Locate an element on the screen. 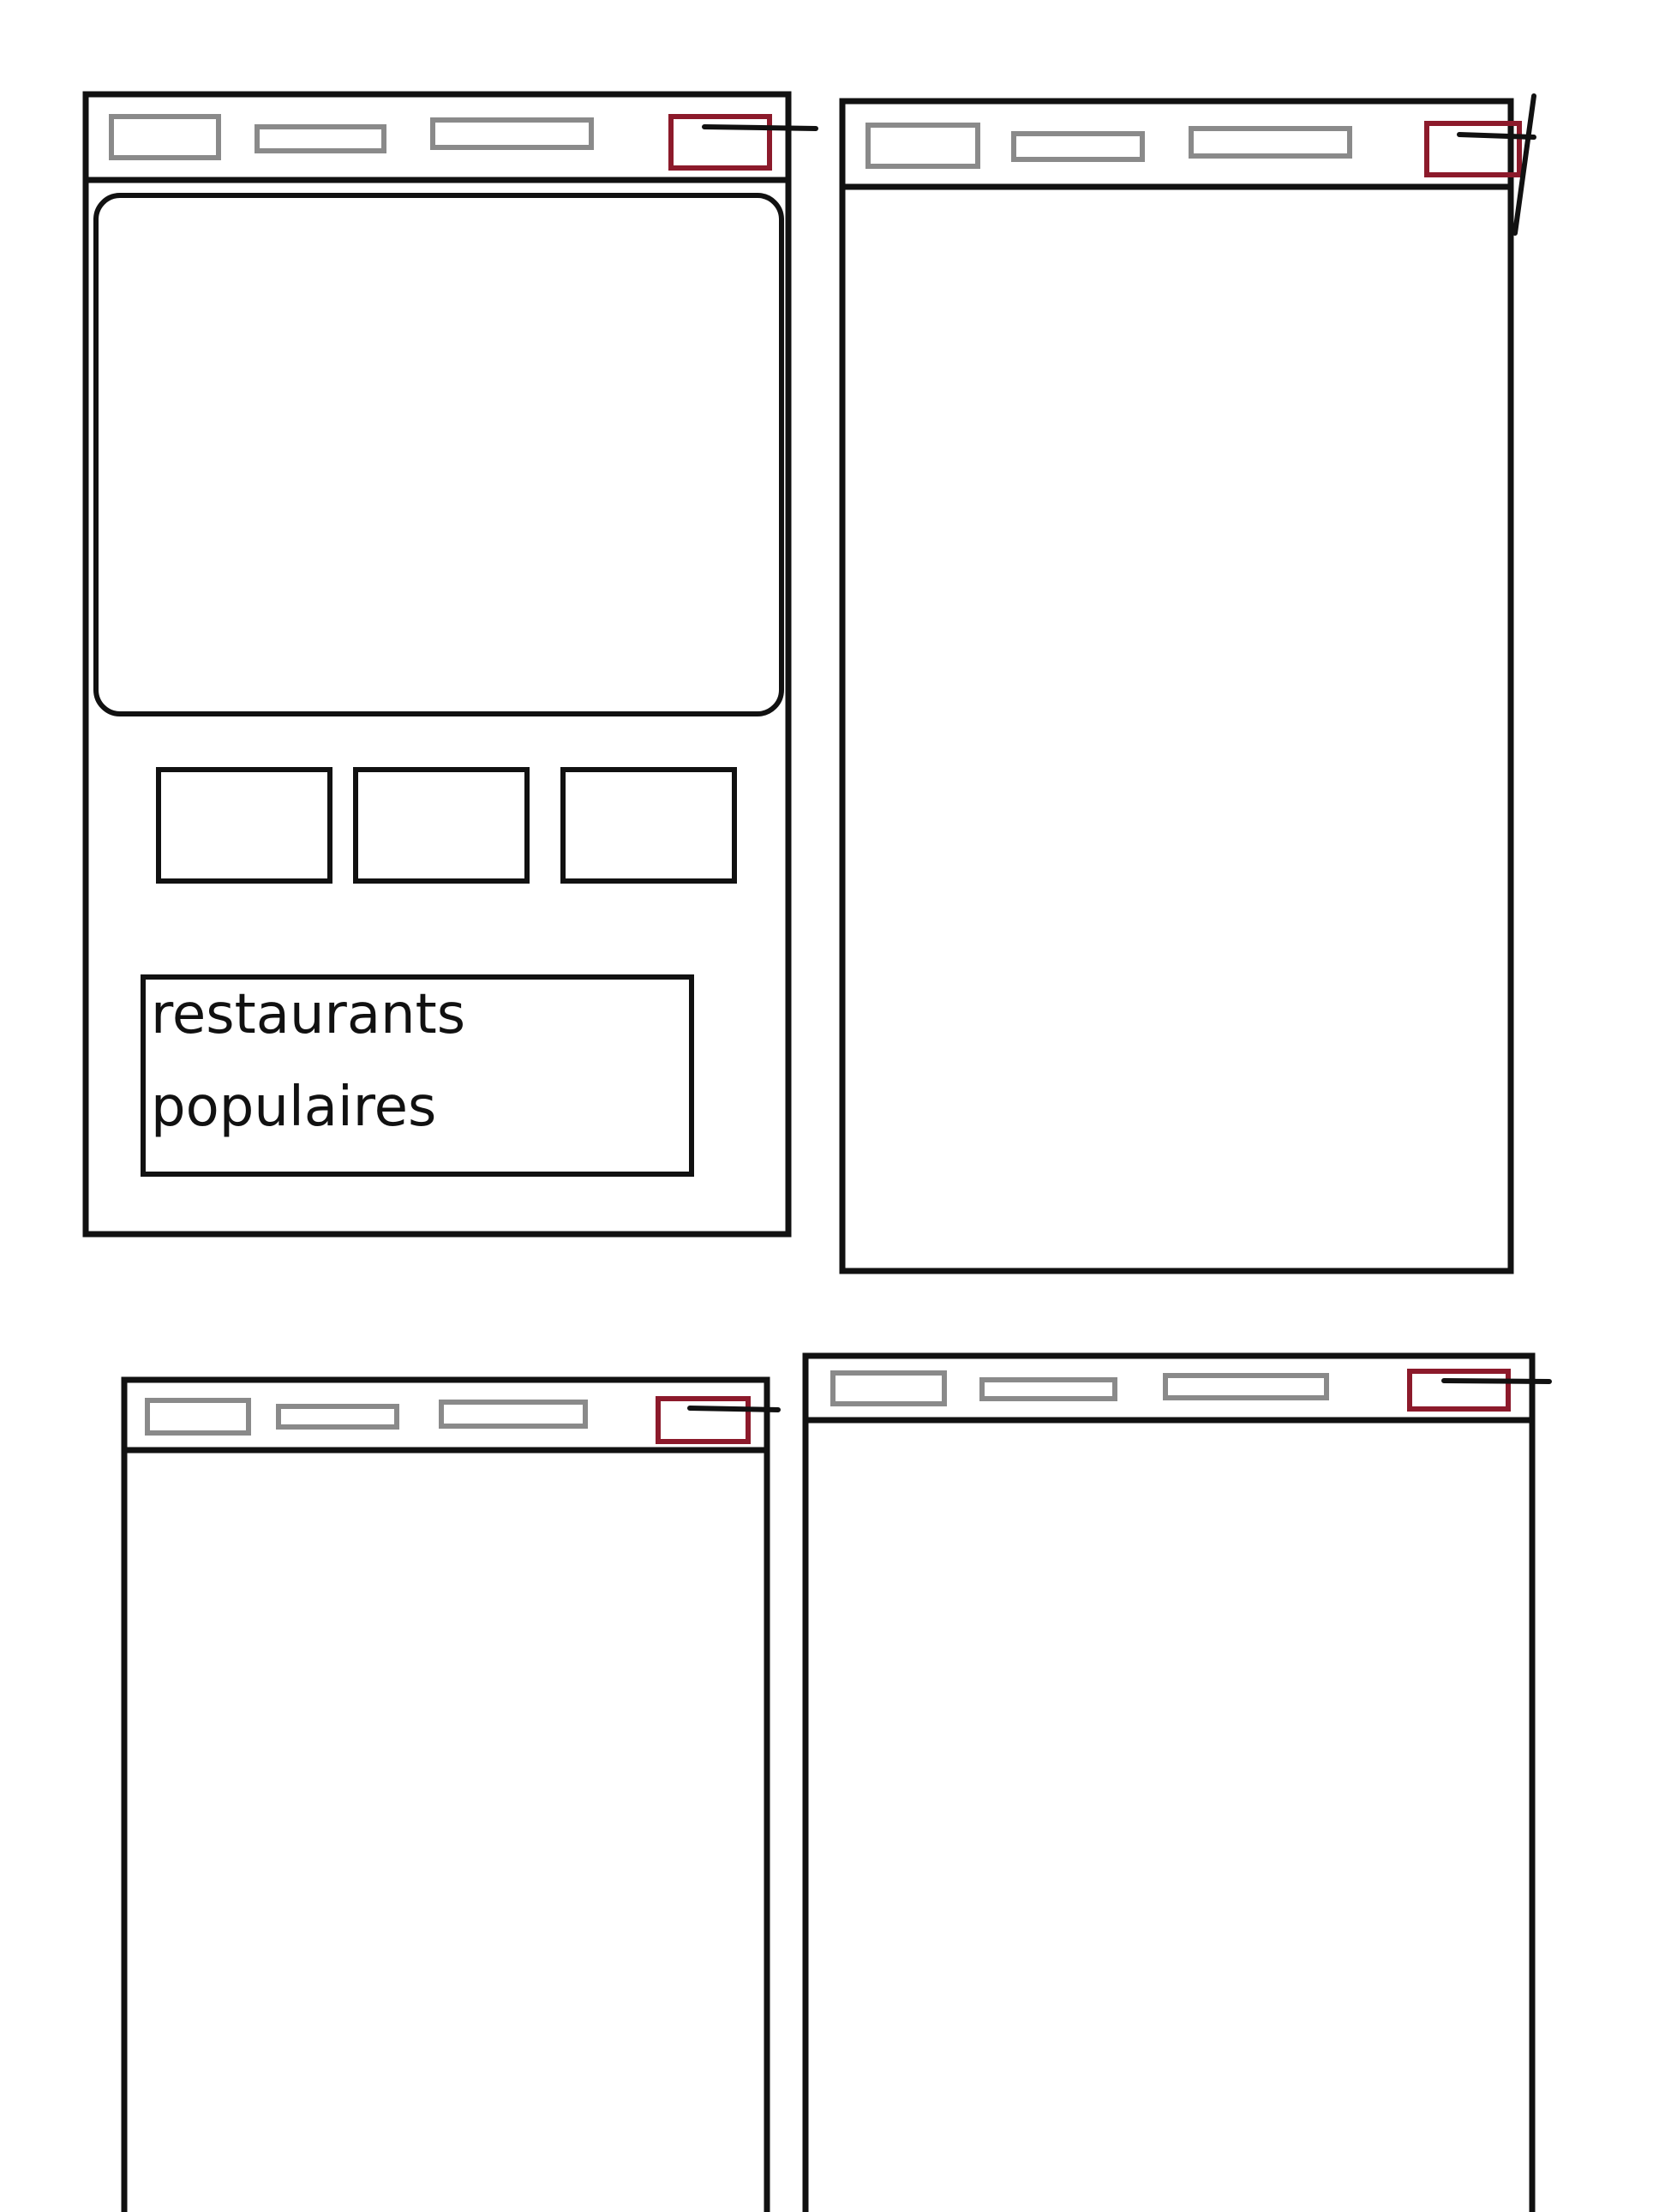  thumbnail-row is located at coordinates (446, 826).